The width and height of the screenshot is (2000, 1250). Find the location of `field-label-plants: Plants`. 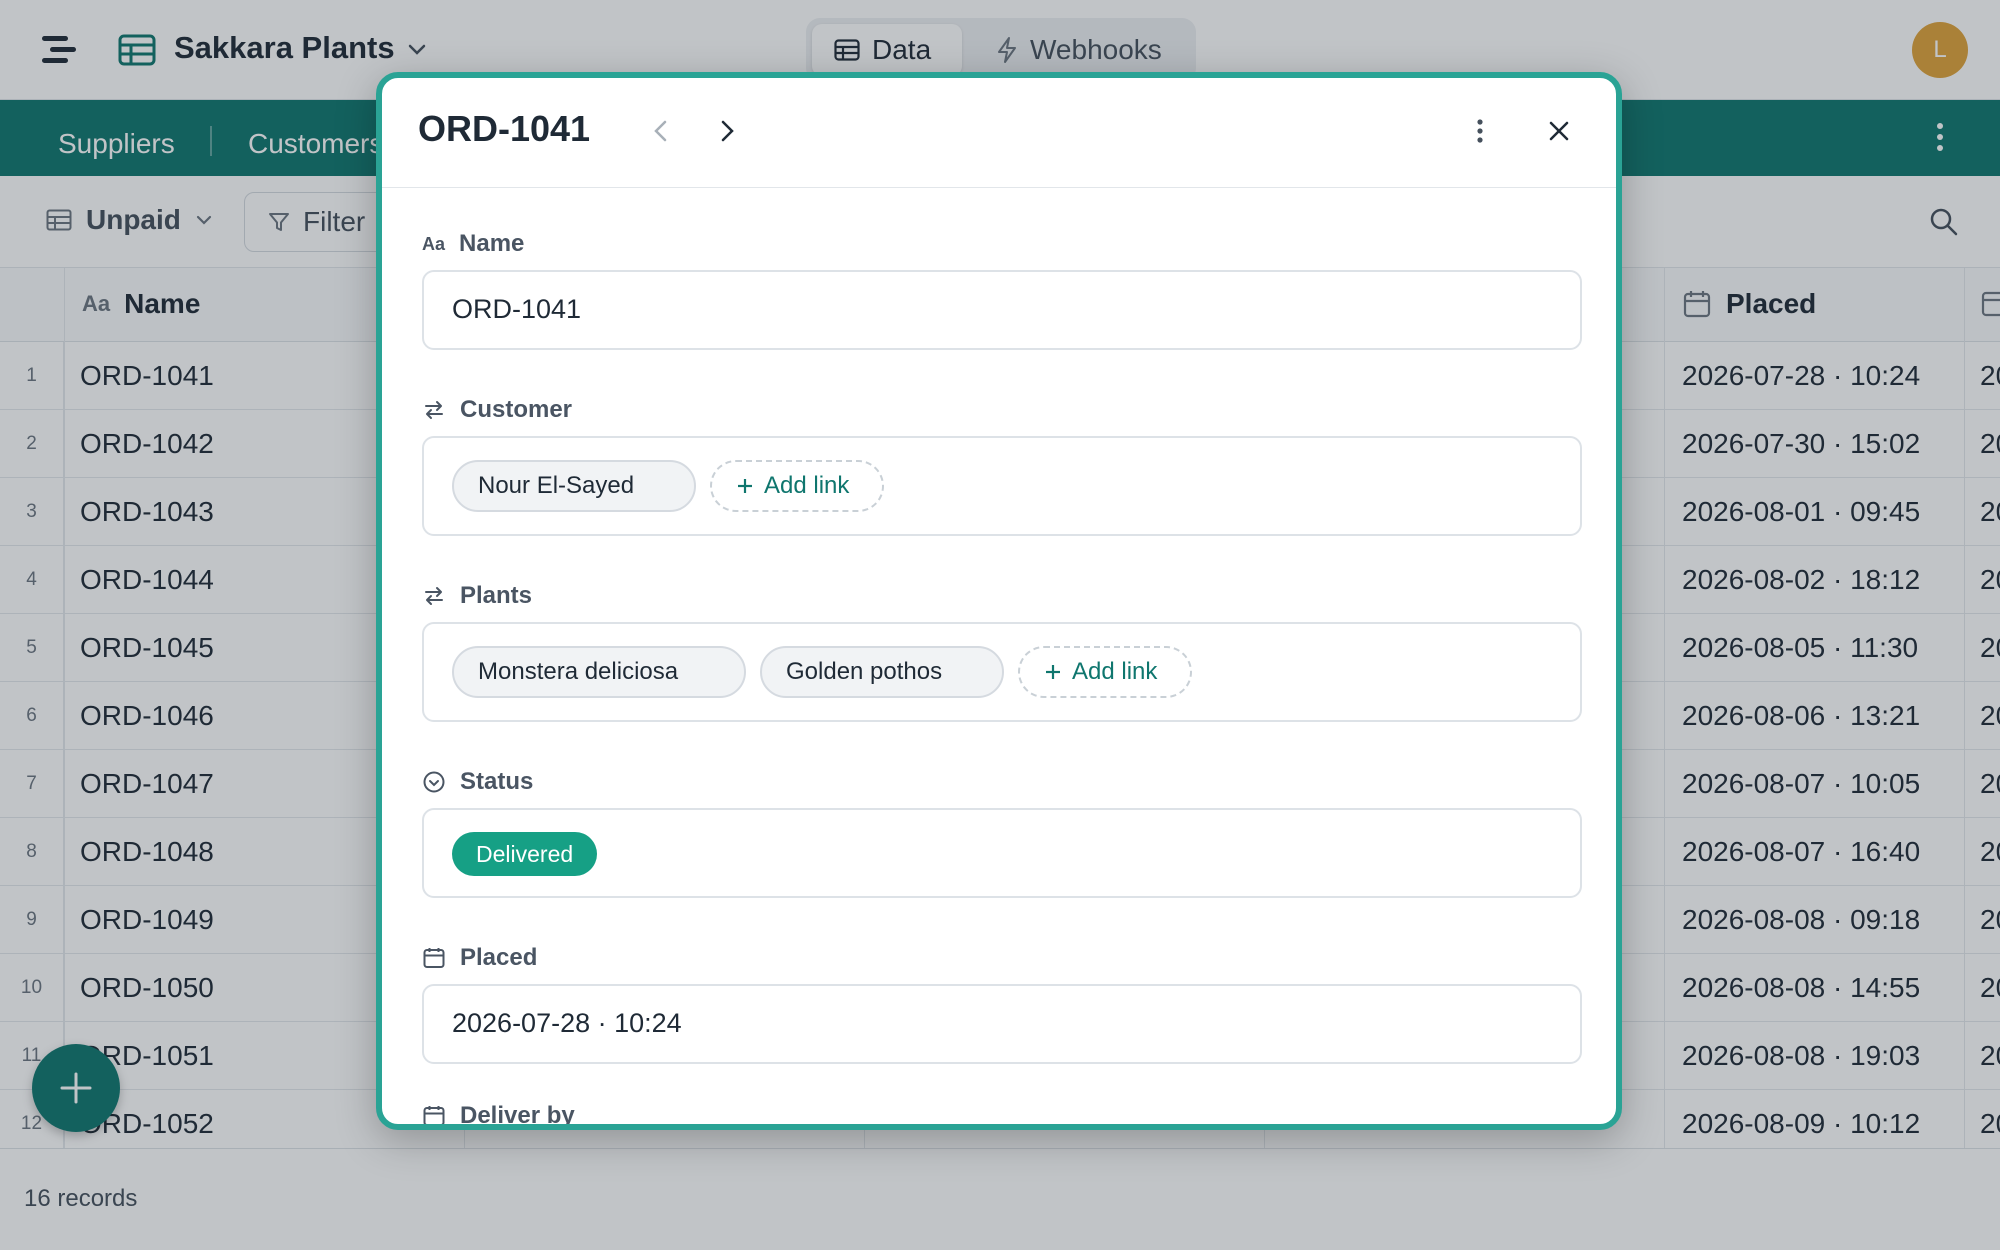

field-label-plants: Plants is located at coordinates (477, 596).